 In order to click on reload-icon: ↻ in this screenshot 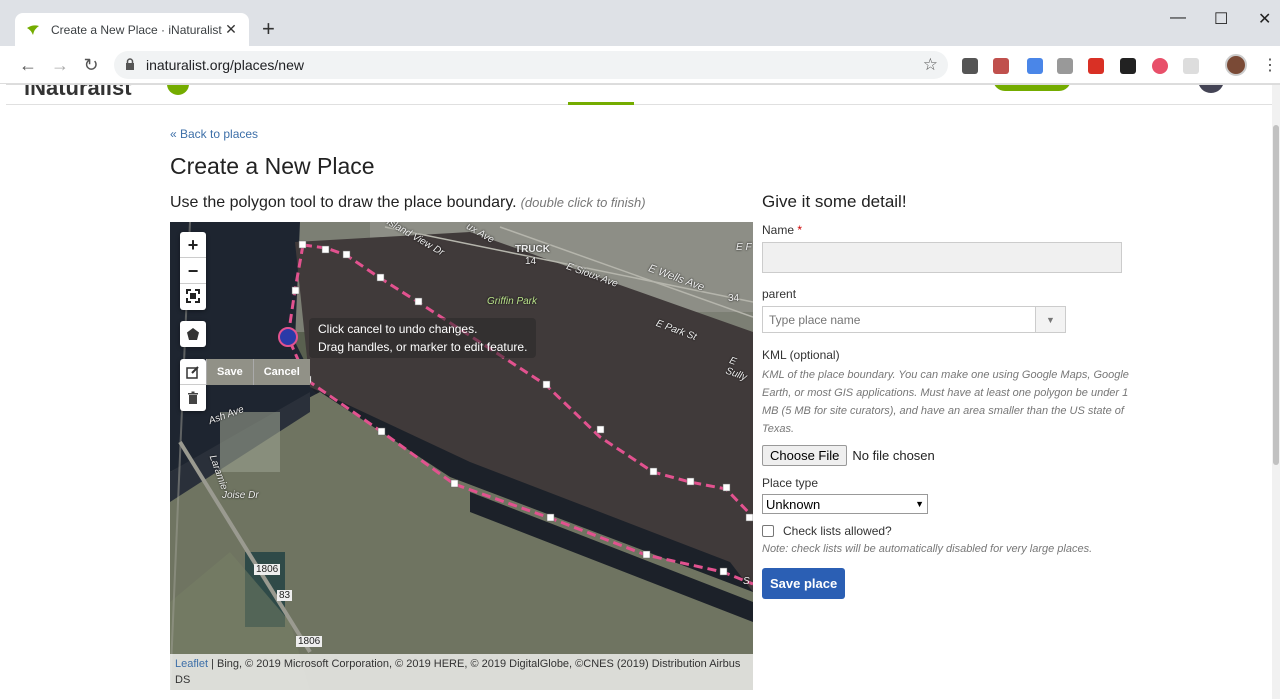, I will do `click(91, 65)`.